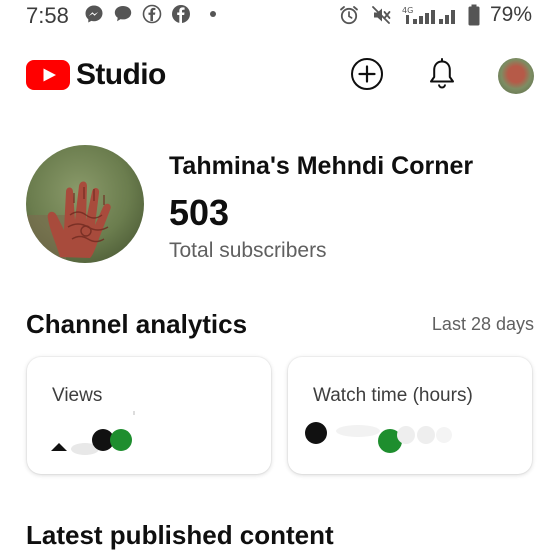  What do you see at coordinates (85, 204) in the screenshot?
I see `channel-avatar` at bounding box center [85, 204].